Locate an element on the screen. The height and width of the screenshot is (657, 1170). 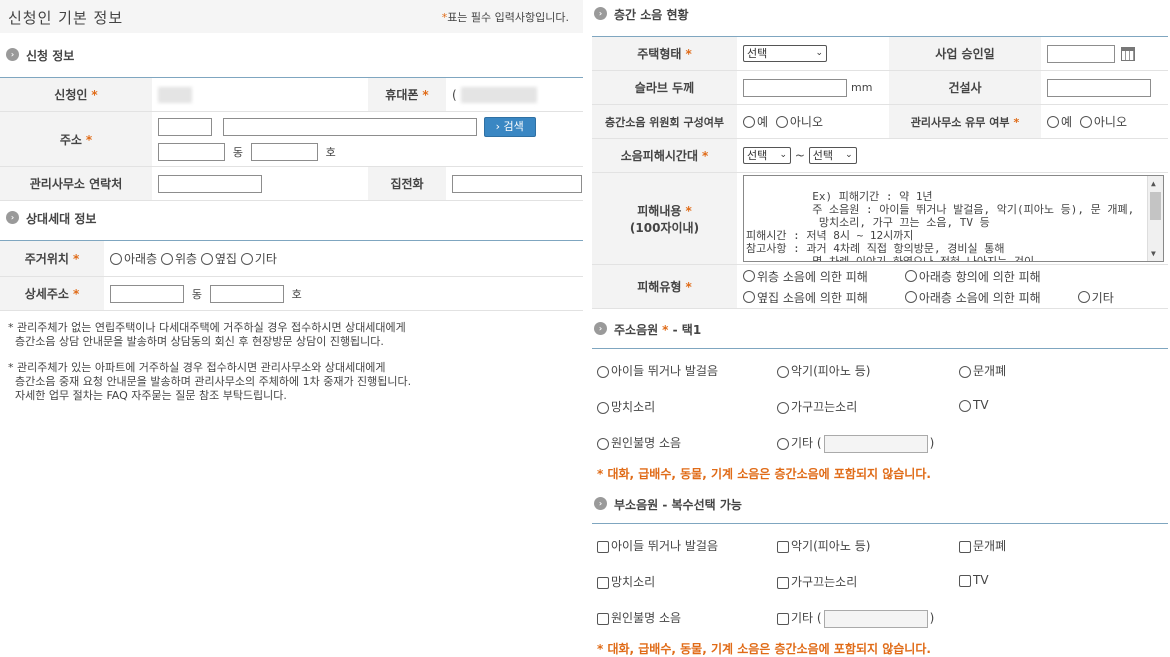
zipcode-input is located at coordinates (185, 127).